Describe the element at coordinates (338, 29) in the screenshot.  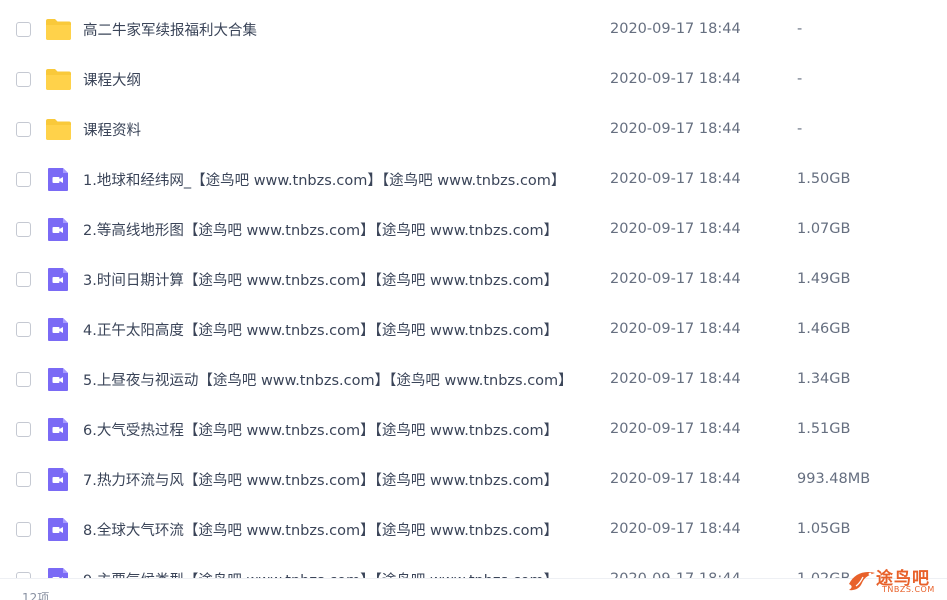
I see `file-name: 高二牛家军续报福利大合集` at that location.